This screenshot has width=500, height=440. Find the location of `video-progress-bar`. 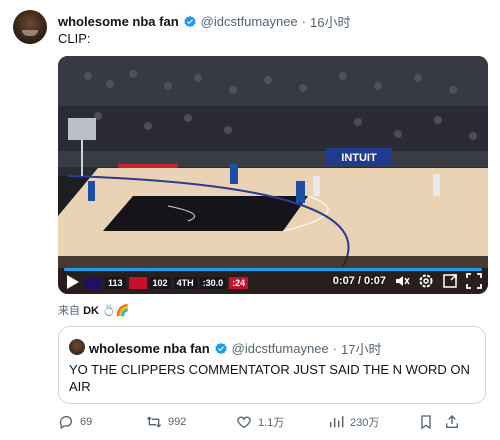

video-progress-bar is located at coordinates (273, 269).